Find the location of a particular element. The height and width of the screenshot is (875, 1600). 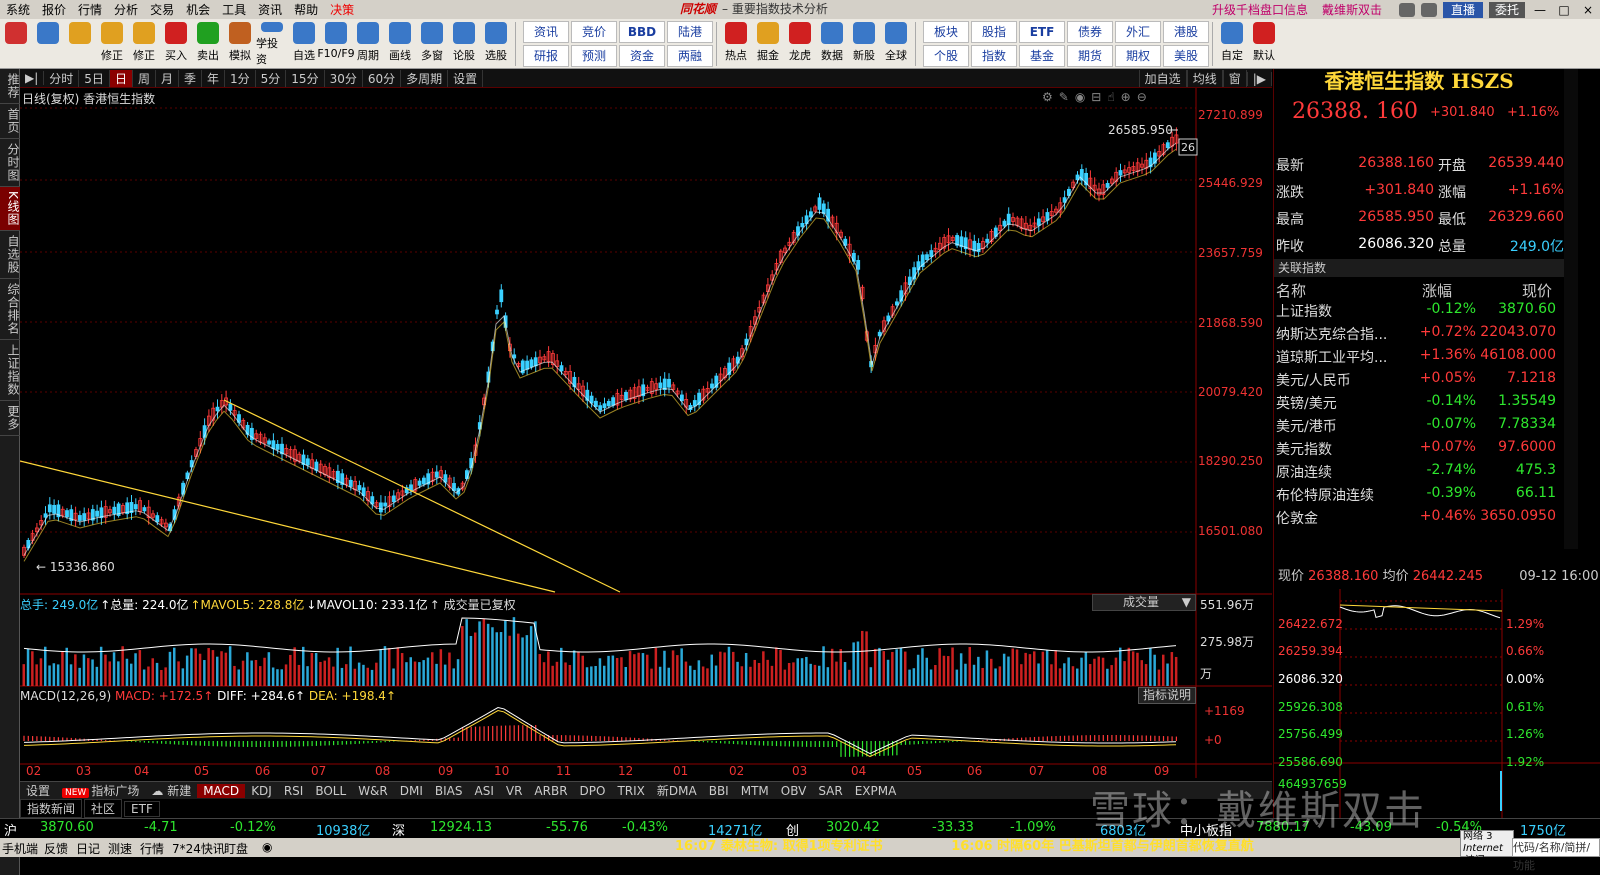

toolbar-grid2-3: 债券 is located at coordinates (1090, 32).